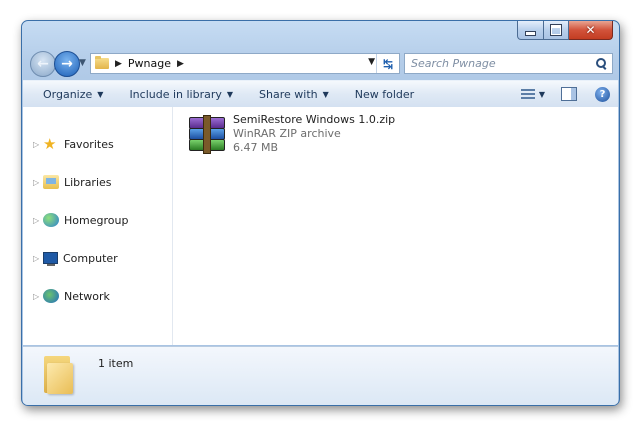 The image size is (640, 421). I want to click on computer-icon, so click(50, 259).